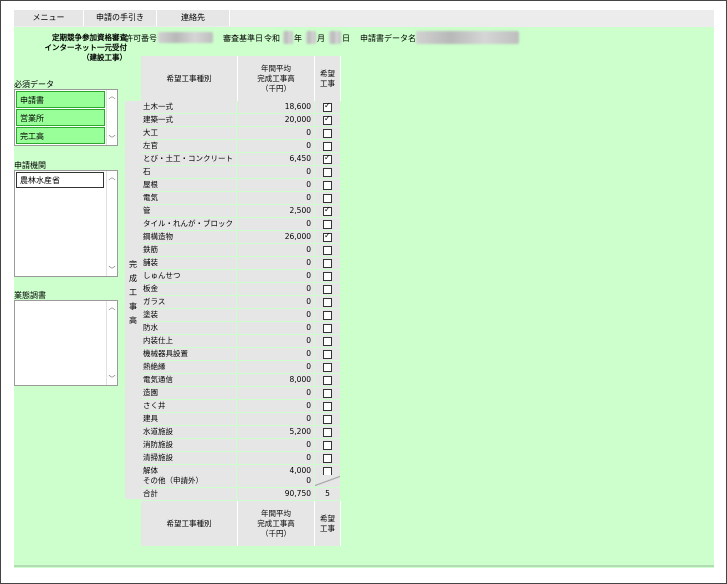  What do you see at coordinates (188, 315) in the screenshot?
I see `row-name: 塗装` at bounding box center [188, 315].